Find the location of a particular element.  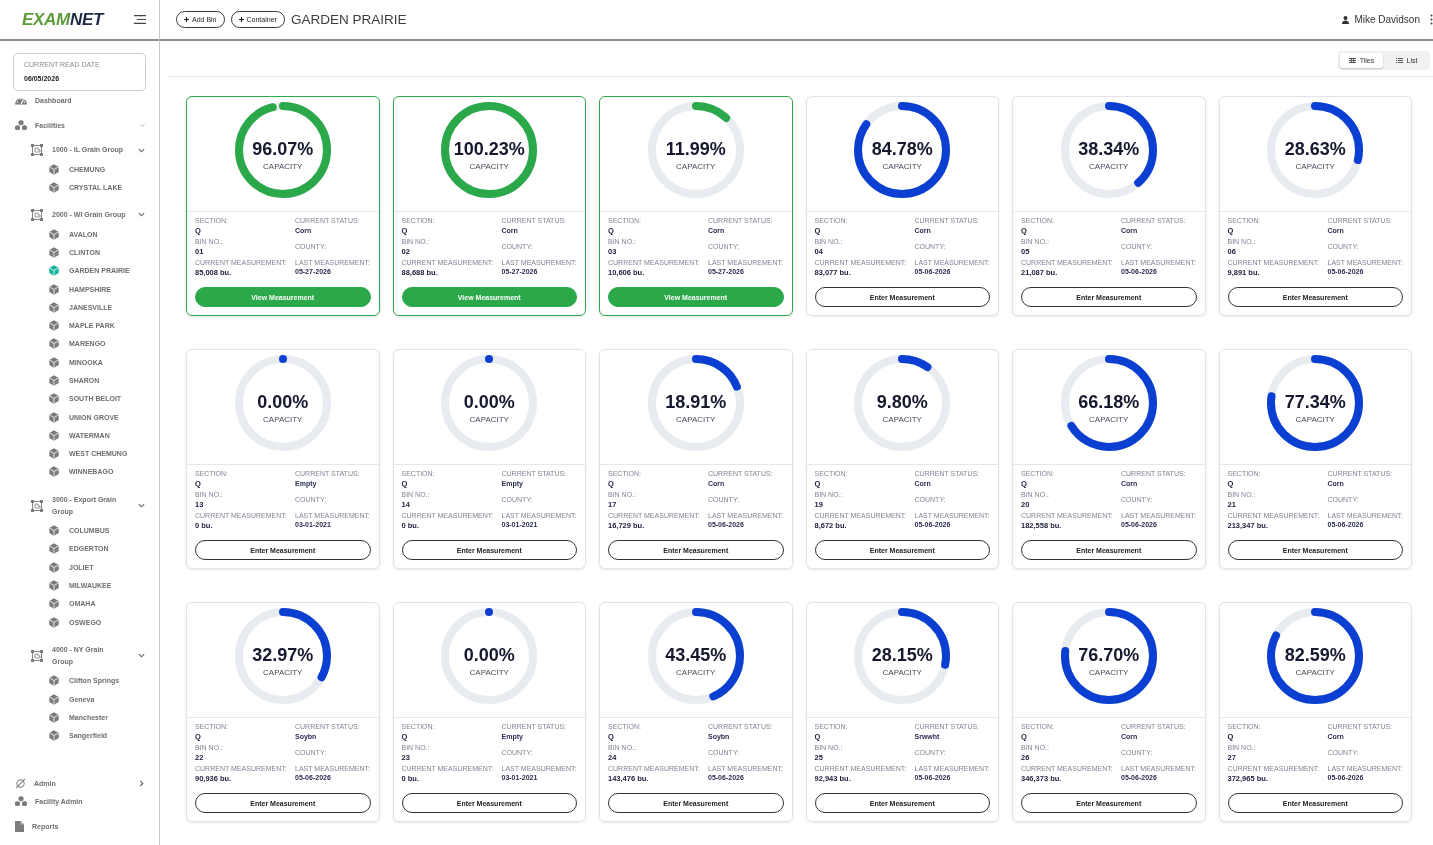

user-icon is located at coordinates (1346, 19).